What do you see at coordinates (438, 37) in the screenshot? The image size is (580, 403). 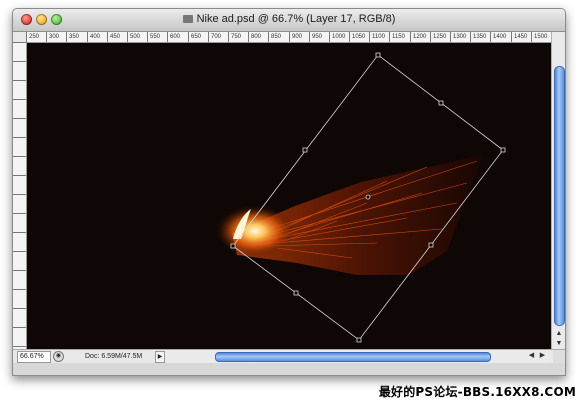 I see `ruler-tick-label: 1250` at bounding box center [438, 37].